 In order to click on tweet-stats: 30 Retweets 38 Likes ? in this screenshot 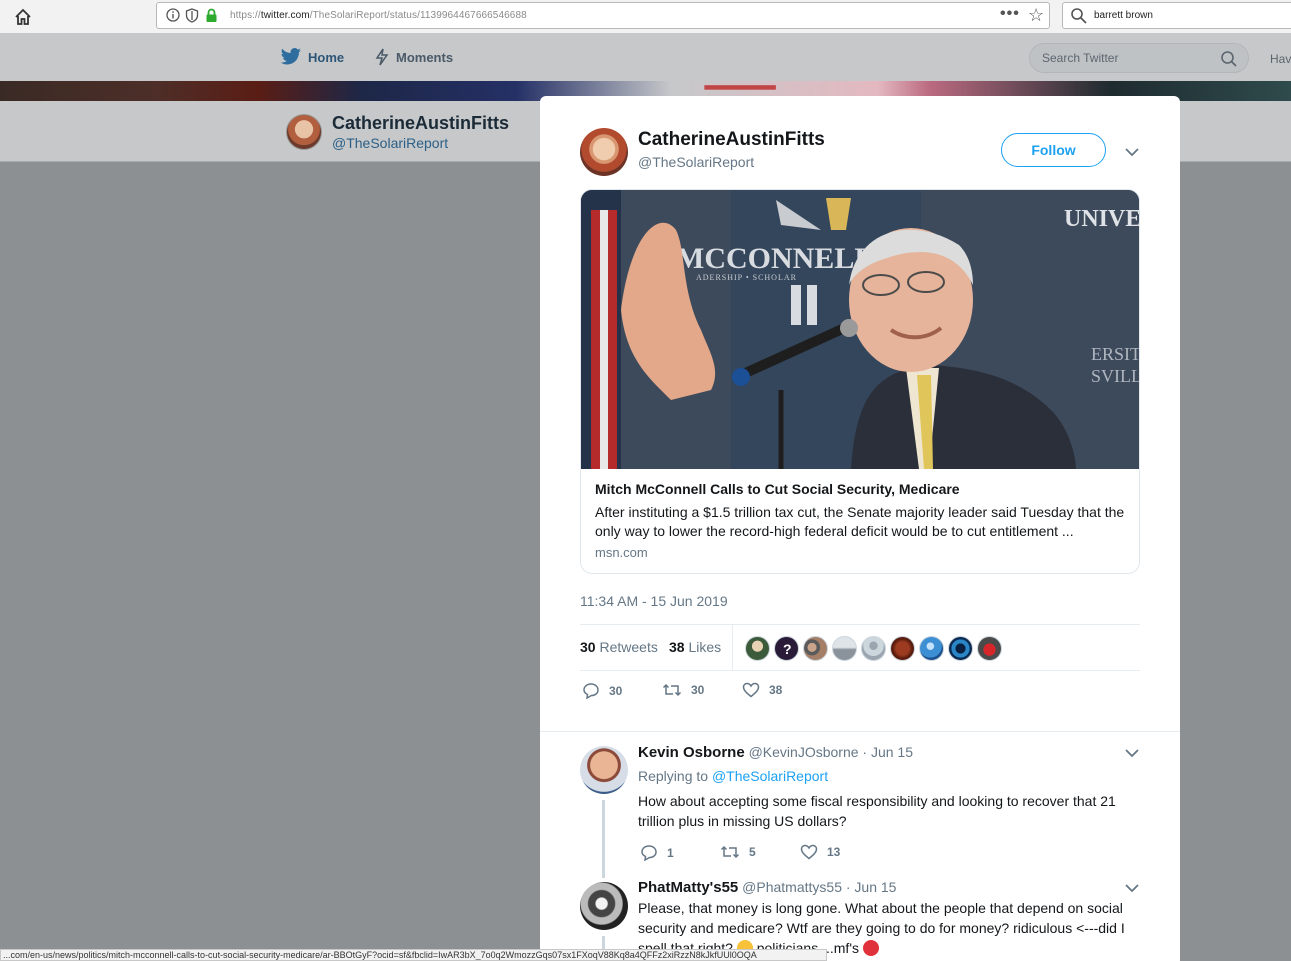, I will do `click(860, 647)`.